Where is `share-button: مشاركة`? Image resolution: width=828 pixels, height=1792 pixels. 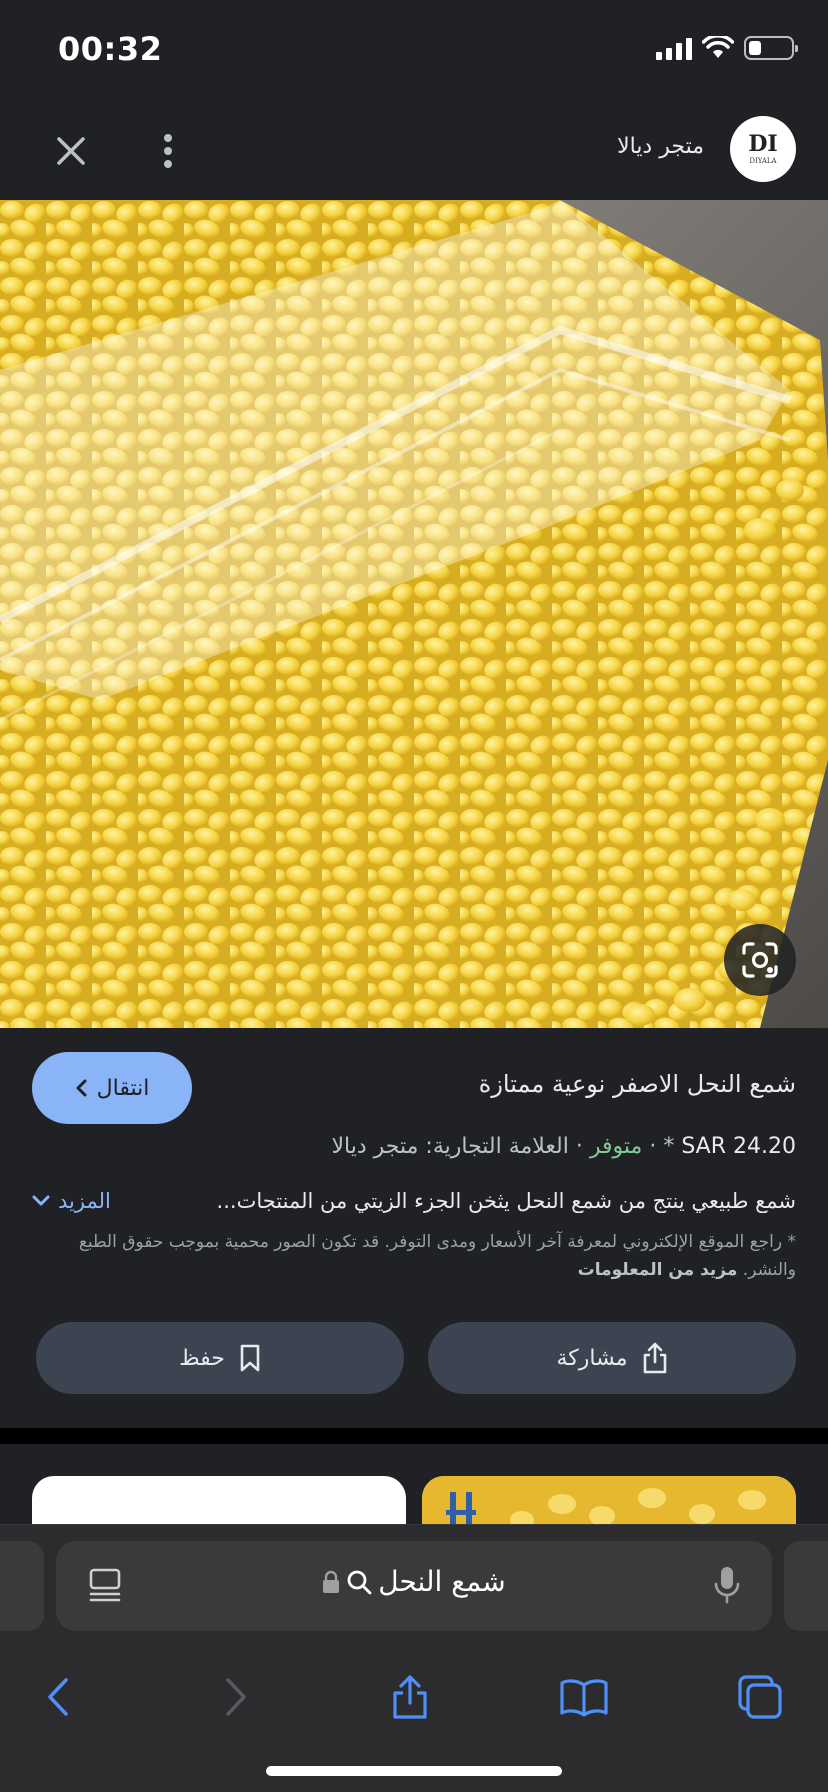 share-button: مشاركة is located at coordinates (612, 1358).